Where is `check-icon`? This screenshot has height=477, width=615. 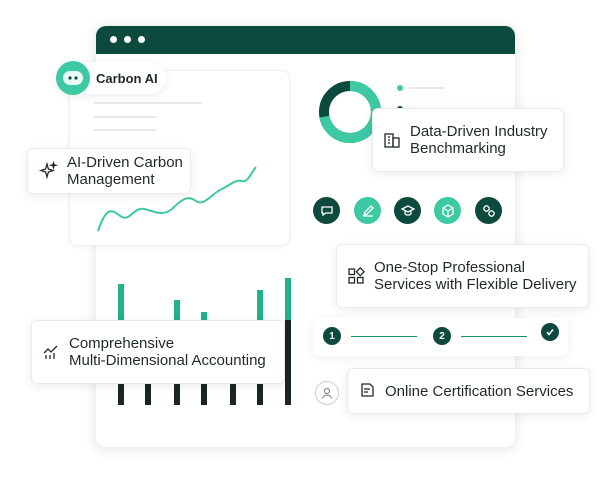
check-icon is located at coordinates (550, 332).